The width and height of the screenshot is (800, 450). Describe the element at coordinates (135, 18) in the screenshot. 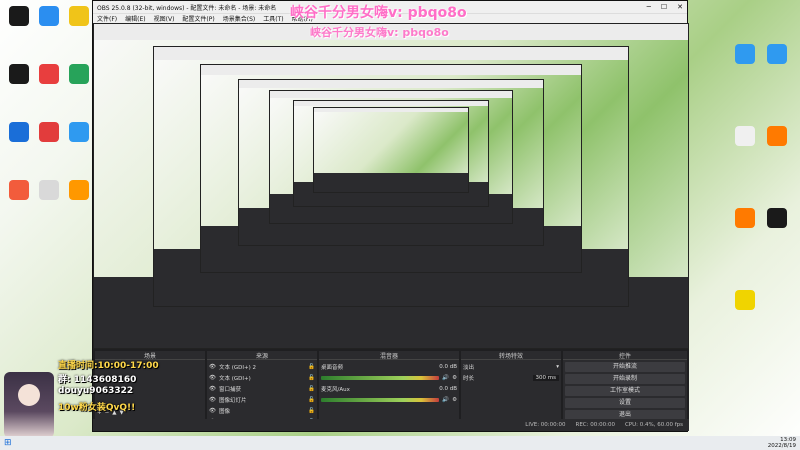

I see `menu-edit: 编辑(E)` at that location.